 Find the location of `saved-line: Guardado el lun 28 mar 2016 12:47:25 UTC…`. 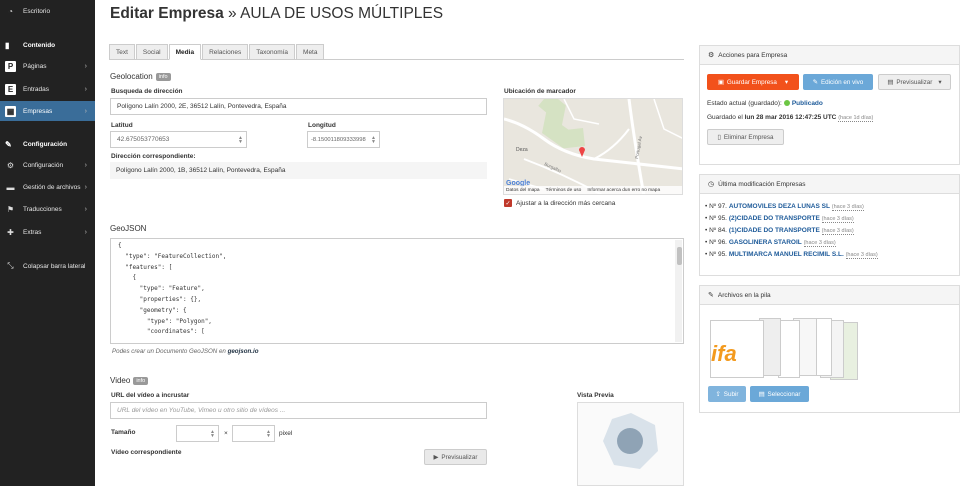

saved-line: Guardado el lun 28 mar 2016 12:47:25 UTC… is located at coordinates (790, 118).